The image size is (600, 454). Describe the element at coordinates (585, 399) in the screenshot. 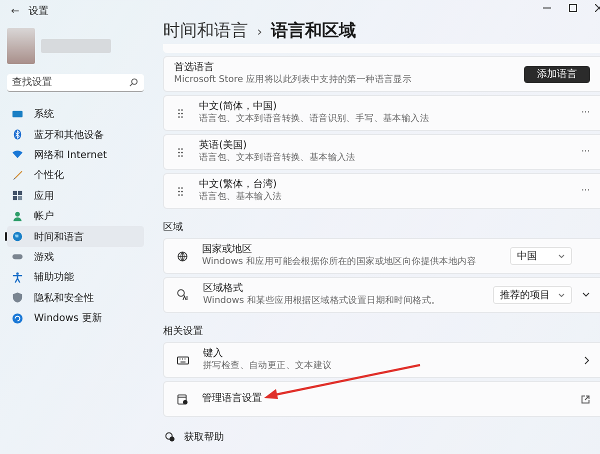

I see `external-link-icon` at that location.